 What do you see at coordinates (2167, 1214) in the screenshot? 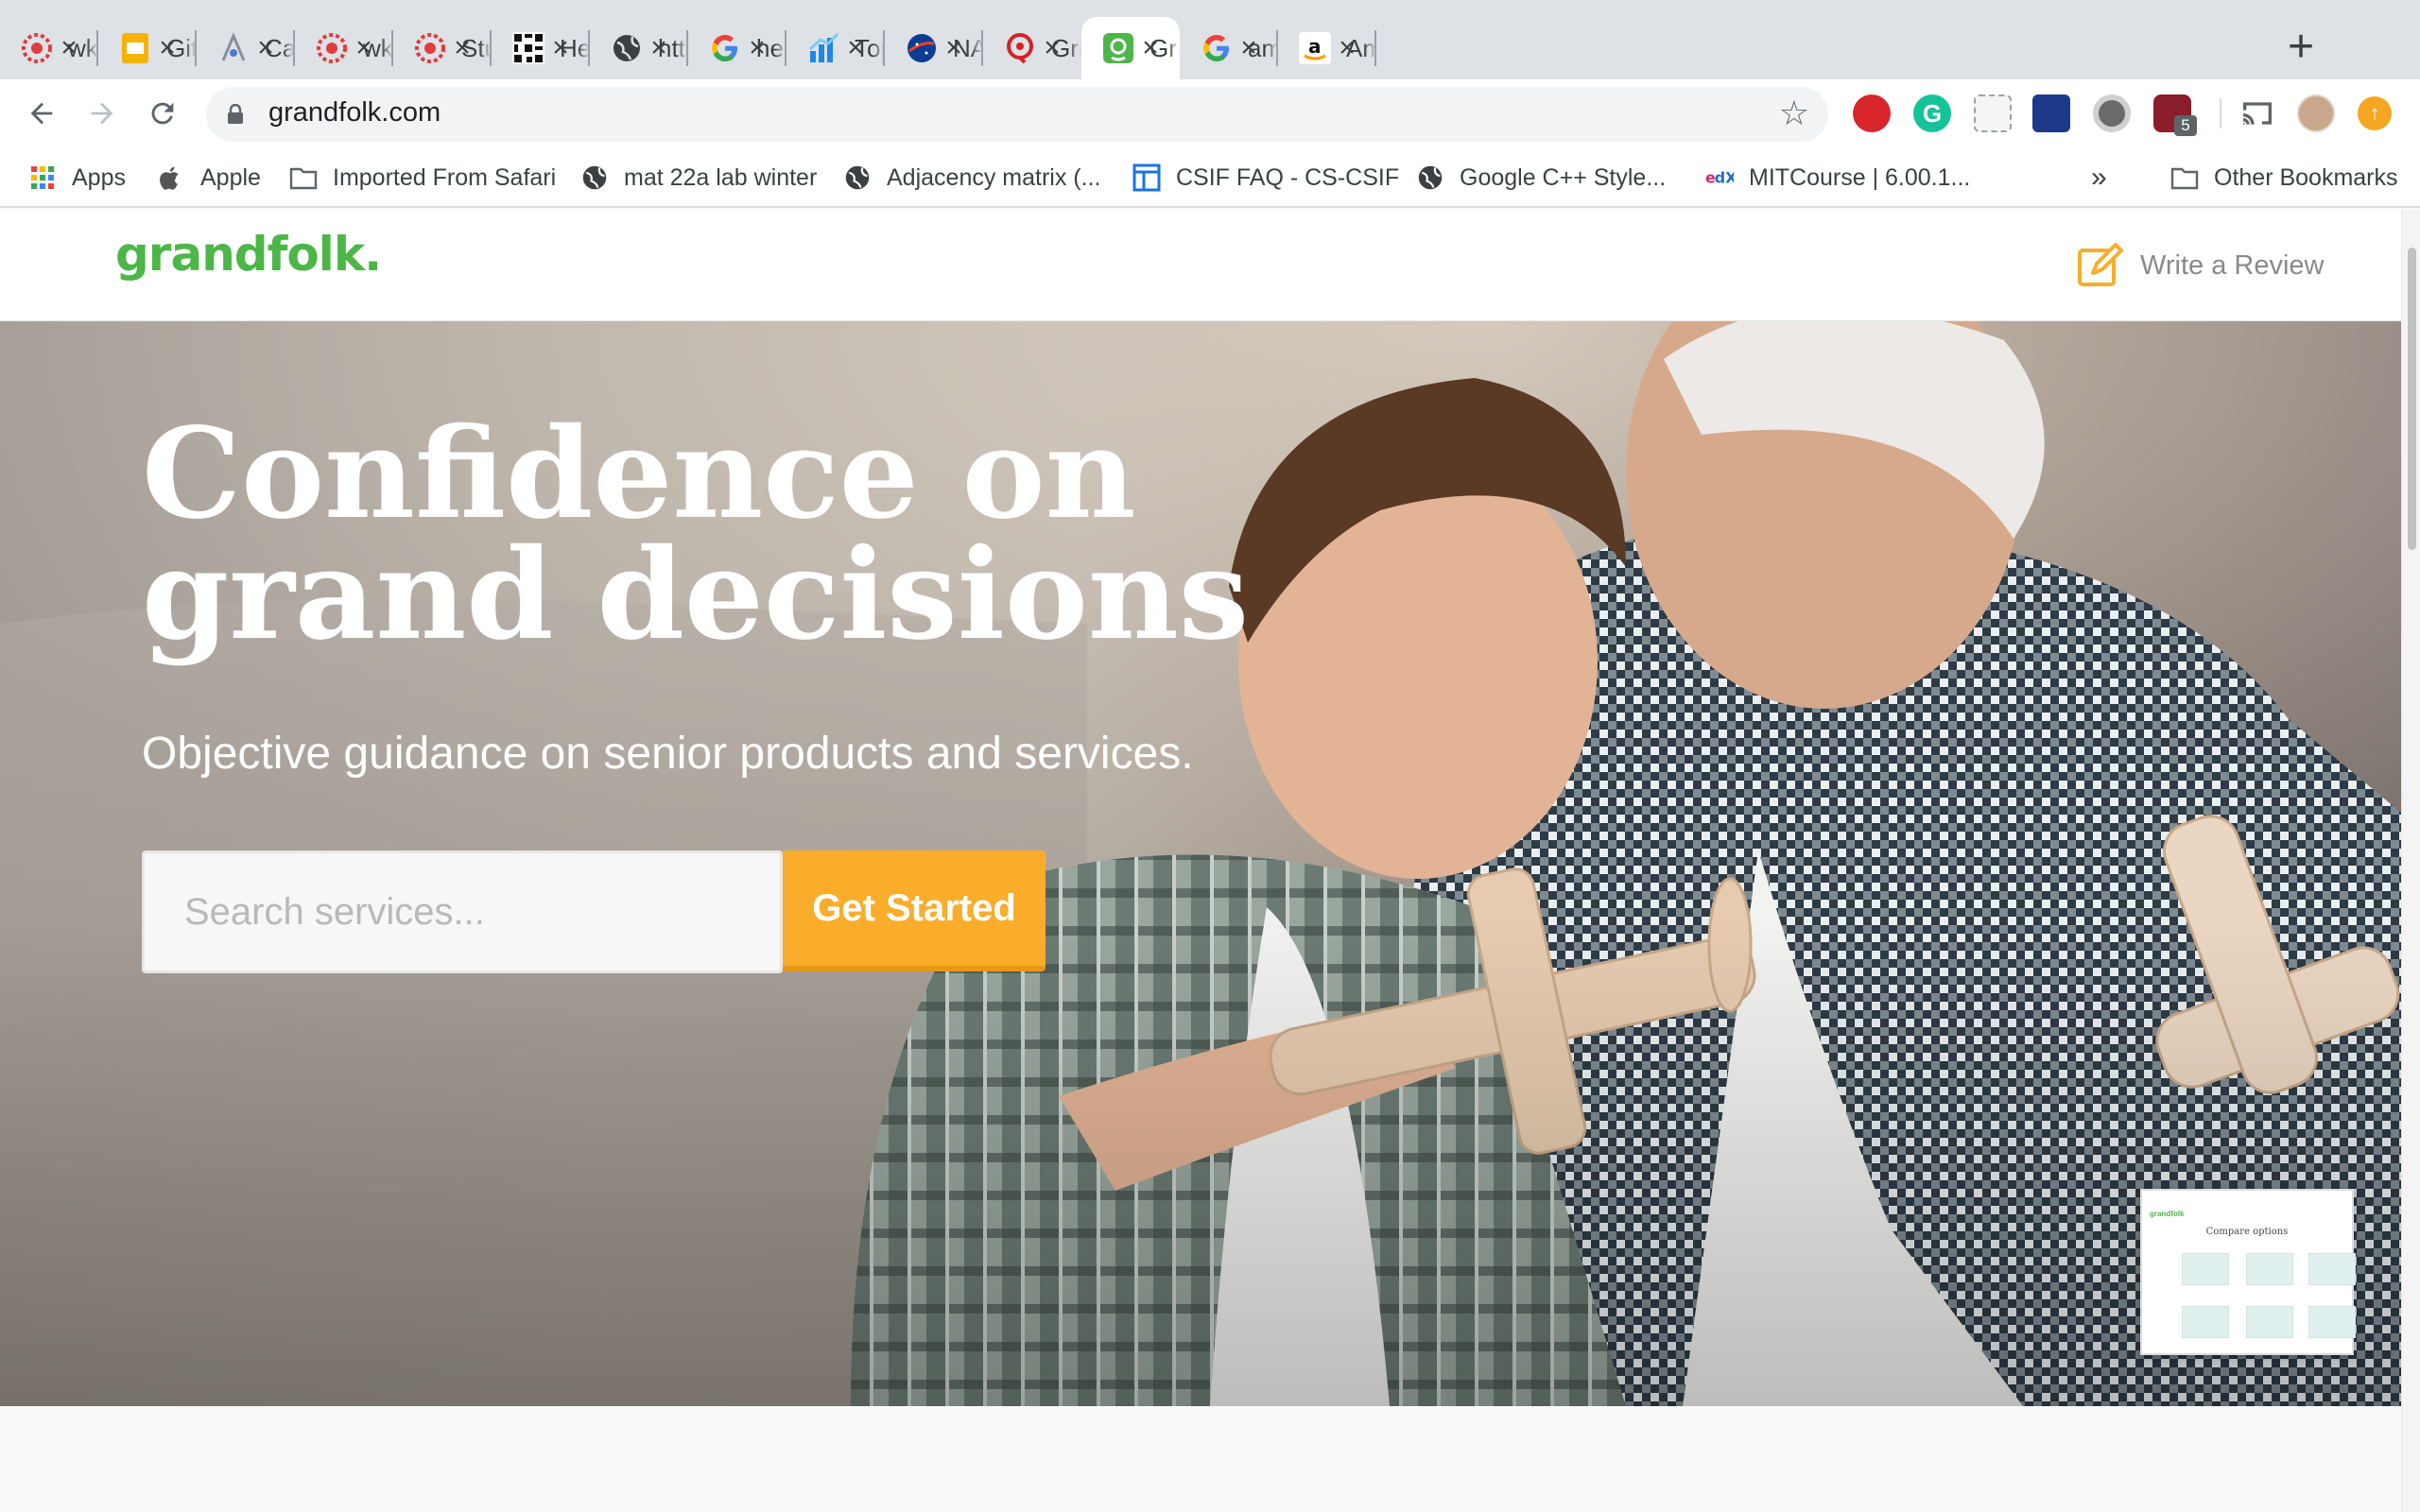
I see `preview-logo: grandfolk` at bounding box center [2167, 1214].